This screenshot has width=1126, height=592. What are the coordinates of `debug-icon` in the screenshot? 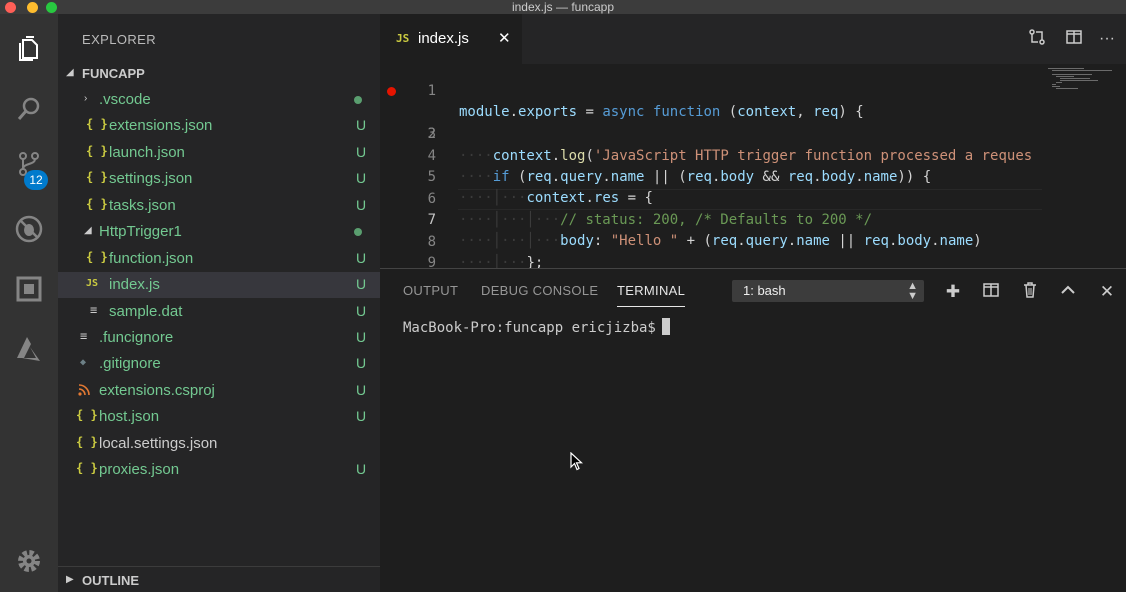 It's located at (29, 229).